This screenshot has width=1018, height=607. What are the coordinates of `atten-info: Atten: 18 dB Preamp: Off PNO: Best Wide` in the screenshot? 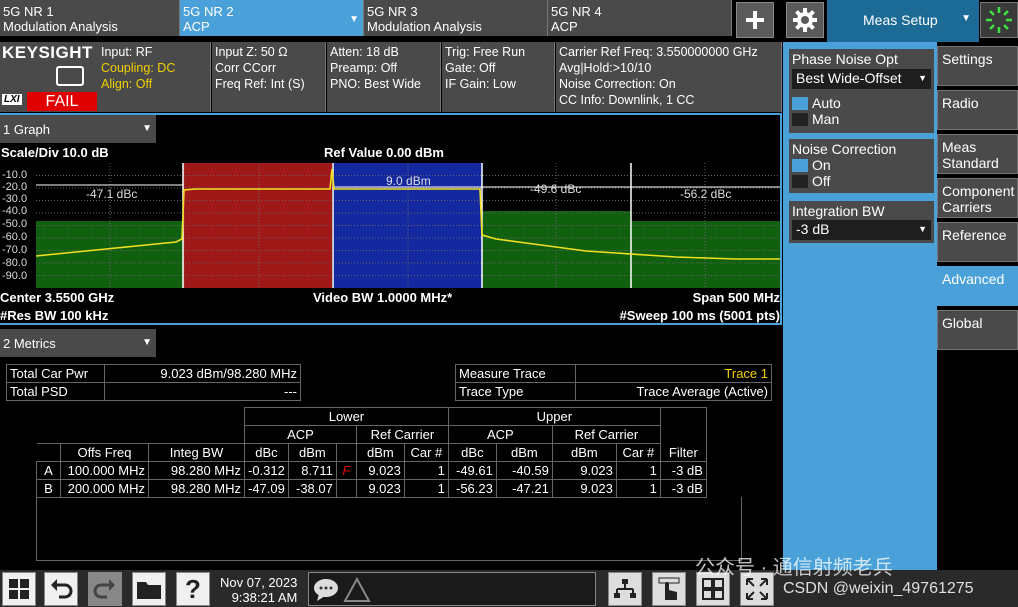 It's located at (384, 77).